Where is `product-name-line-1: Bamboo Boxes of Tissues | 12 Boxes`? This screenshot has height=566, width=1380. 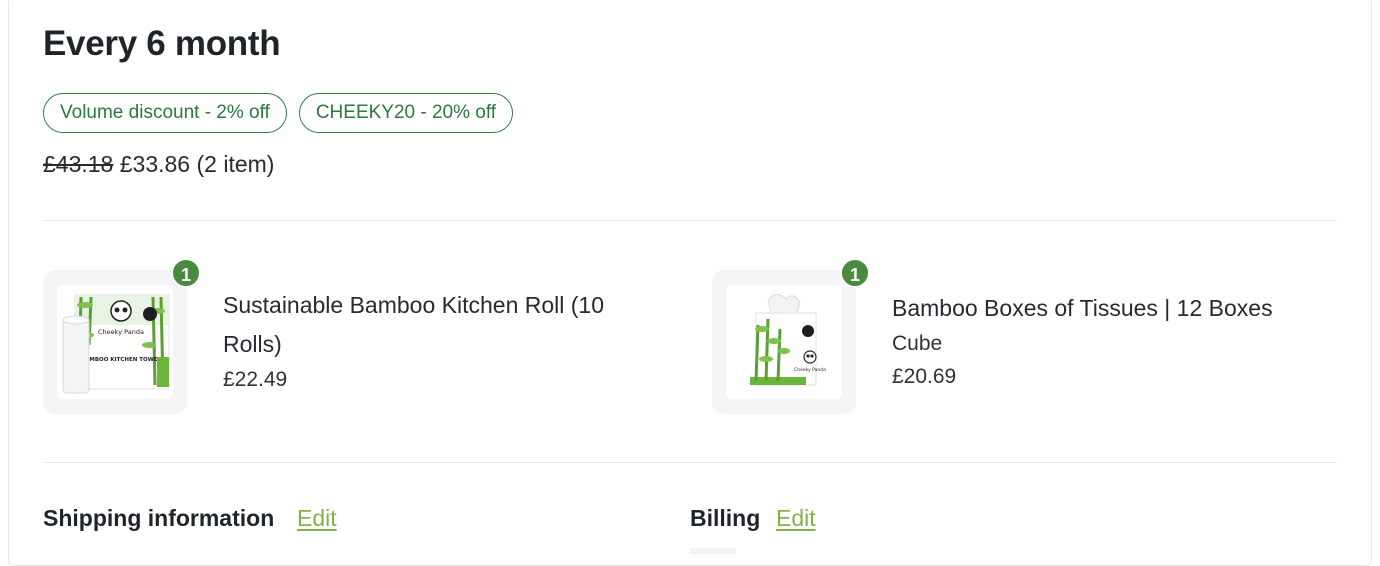
product-name-line-1: Bamboo Boxes of Tissues | 12 Boxes is located at coordinates (1082, 308).